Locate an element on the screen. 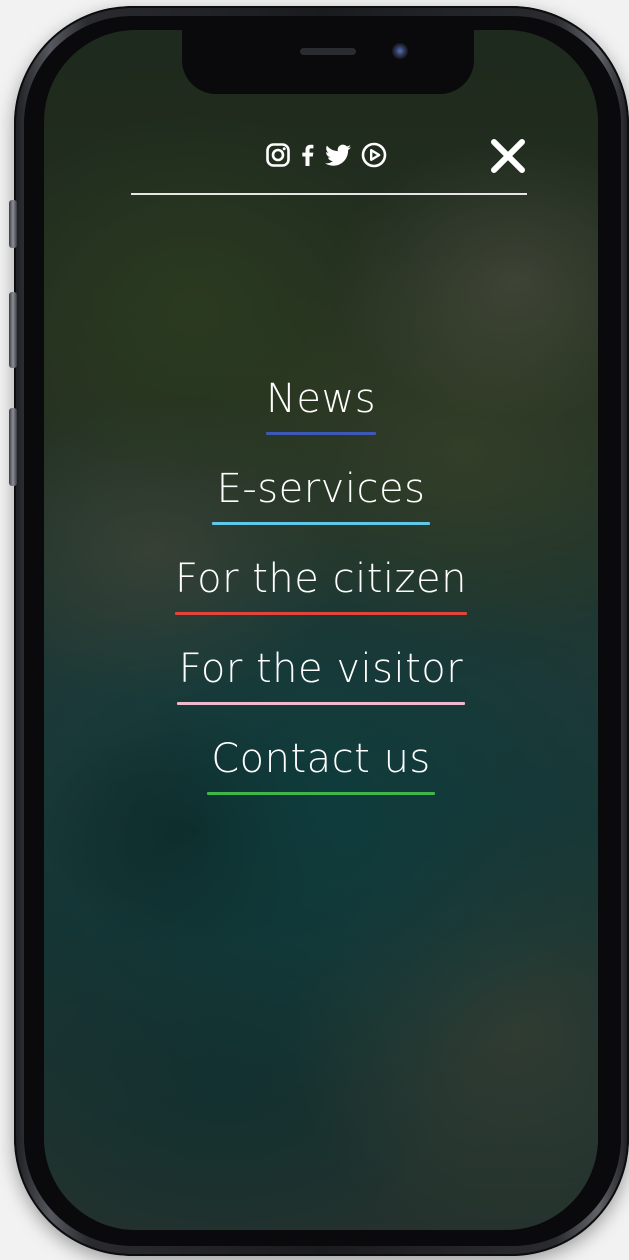 The width and height of the screenshot is (629, 1260). menu-item-news: News is located at coordinates (321, 415).